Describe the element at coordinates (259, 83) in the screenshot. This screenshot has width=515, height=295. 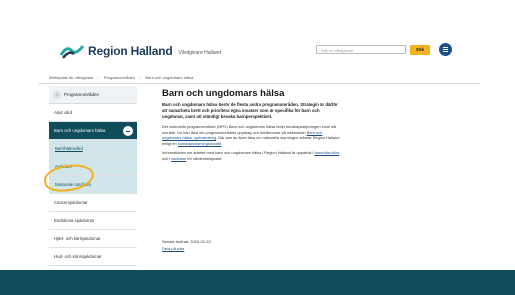
I see `divider` at that location.